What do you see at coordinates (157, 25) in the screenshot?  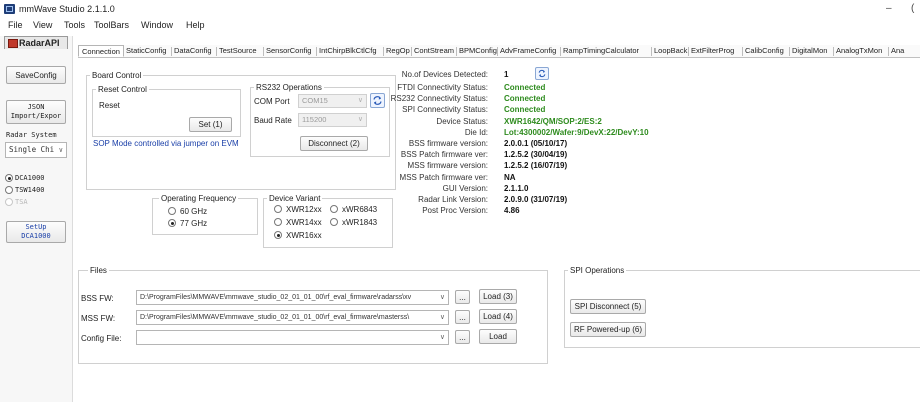 I see `menu-window: Window` at bounding box center [157, 25].